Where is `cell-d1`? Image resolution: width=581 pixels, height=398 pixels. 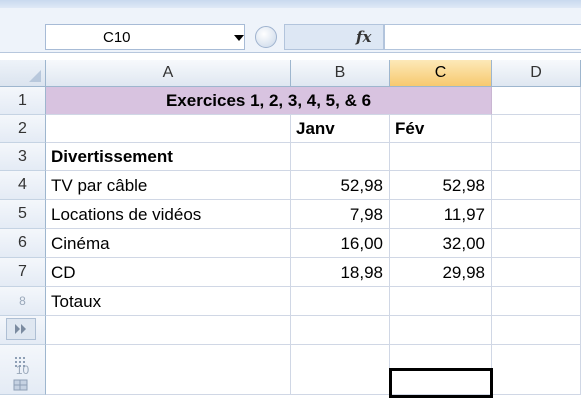
cell-d1 is located at coordinates (536, 101).